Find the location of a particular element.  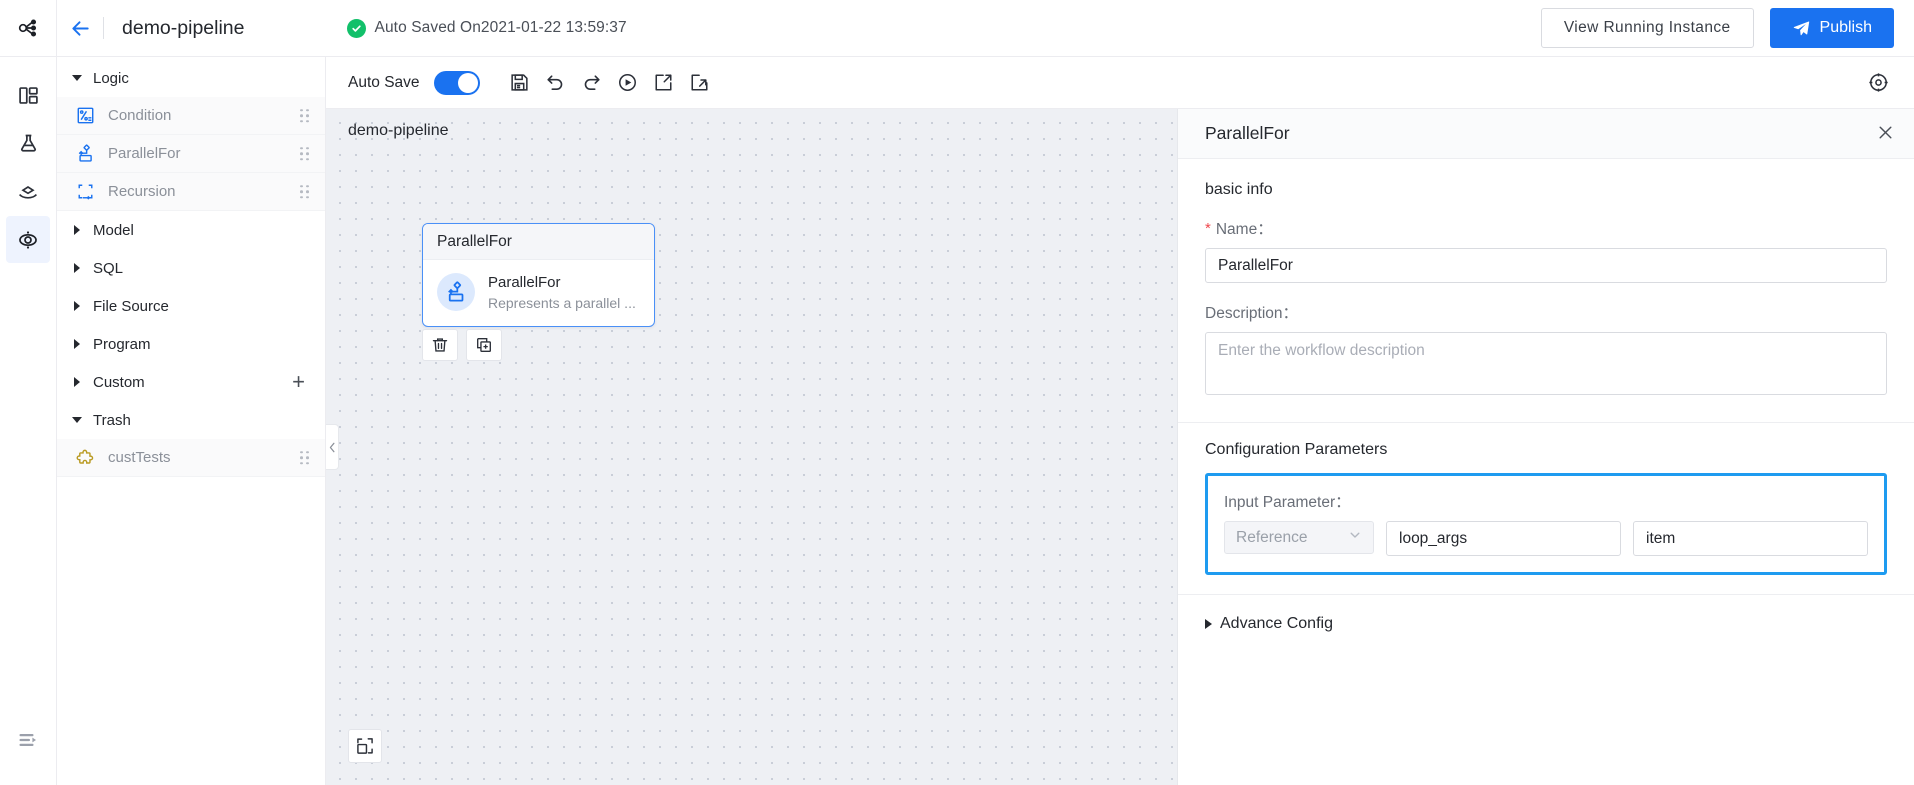

settings-gear-icon is located at coordinates (28, 239).